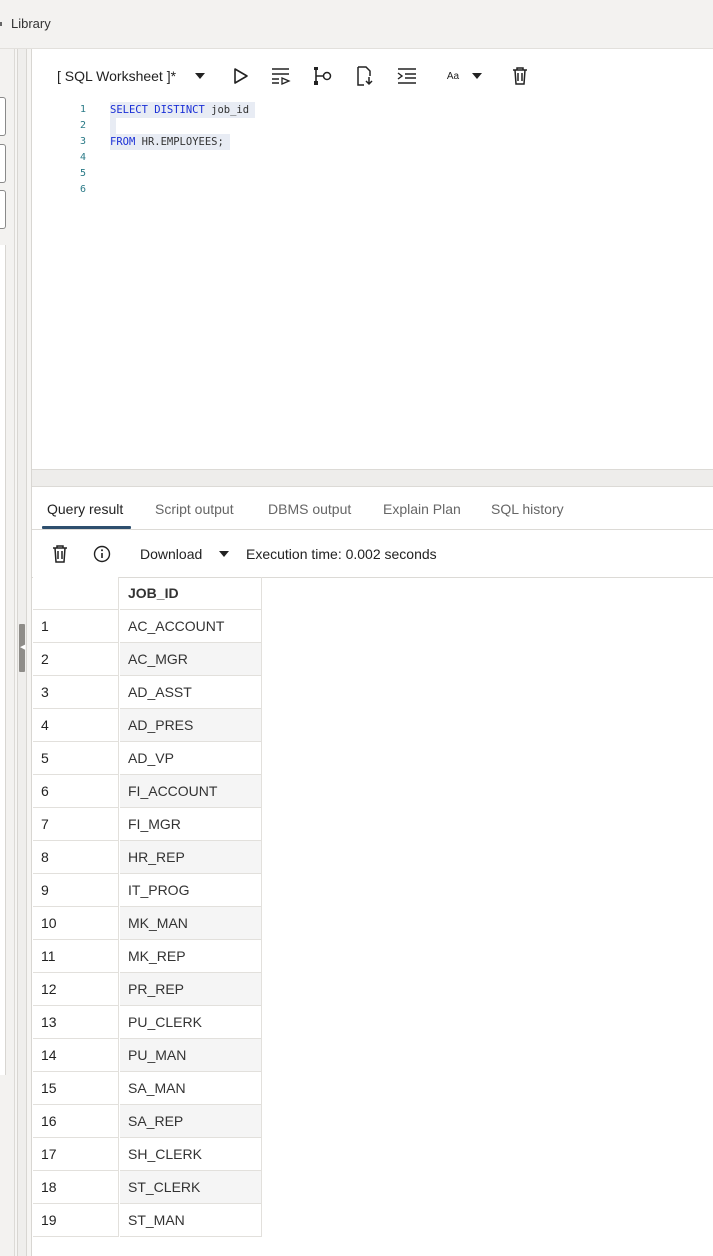 The width and height of the screenshot is (713, 1256). What do you see at coordinates (191, 725) in the screenshot?
I see `job-id-cell: AD_PRES` at bounding box center [191, 725].